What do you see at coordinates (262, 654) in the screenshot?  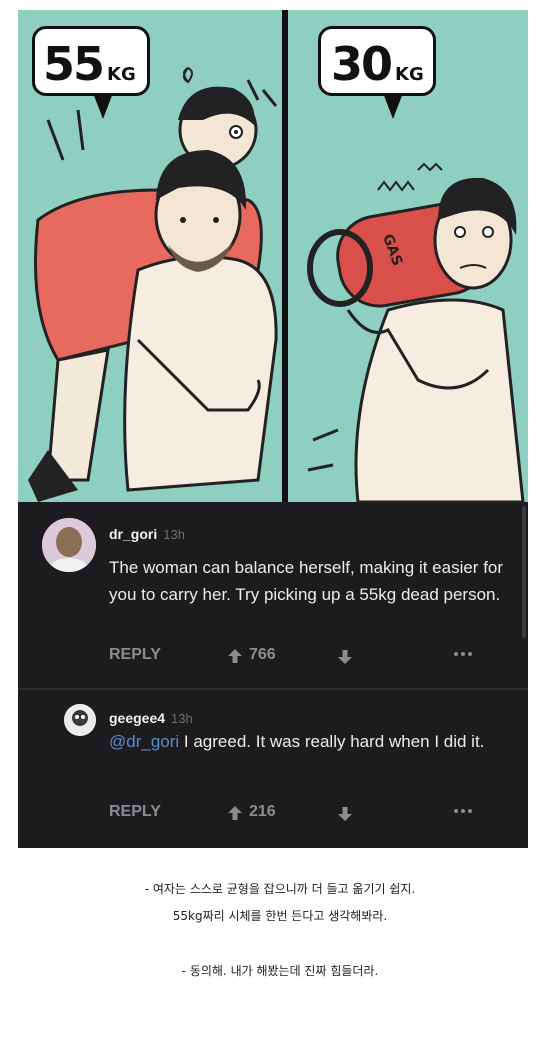 I see `upvote-count: 766` at bounding box center [262, 654].